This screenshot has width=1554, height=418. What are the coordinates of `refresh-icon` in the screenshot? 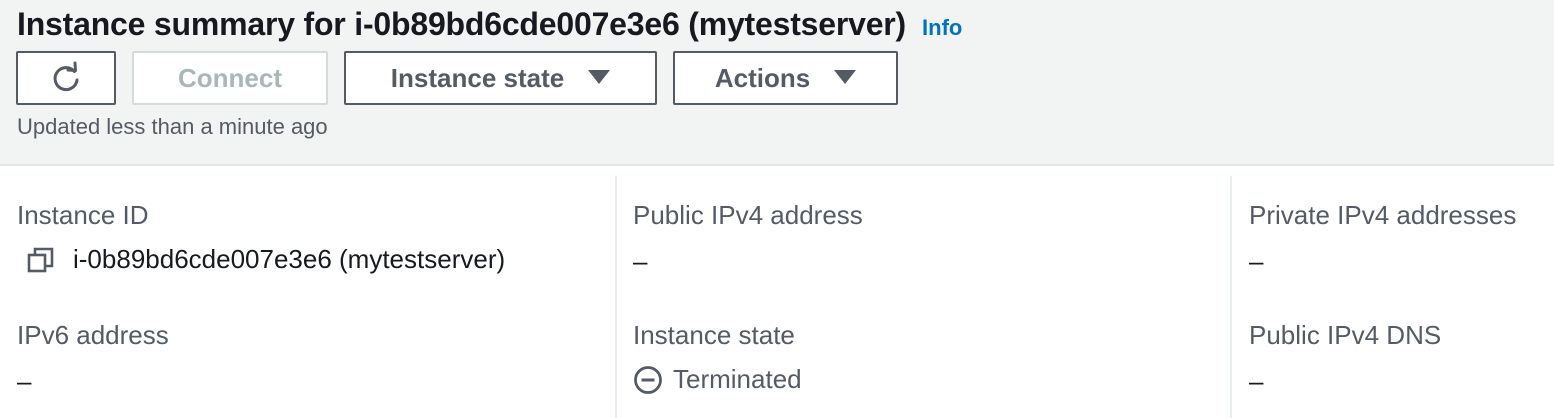 It's located at (66, 76).